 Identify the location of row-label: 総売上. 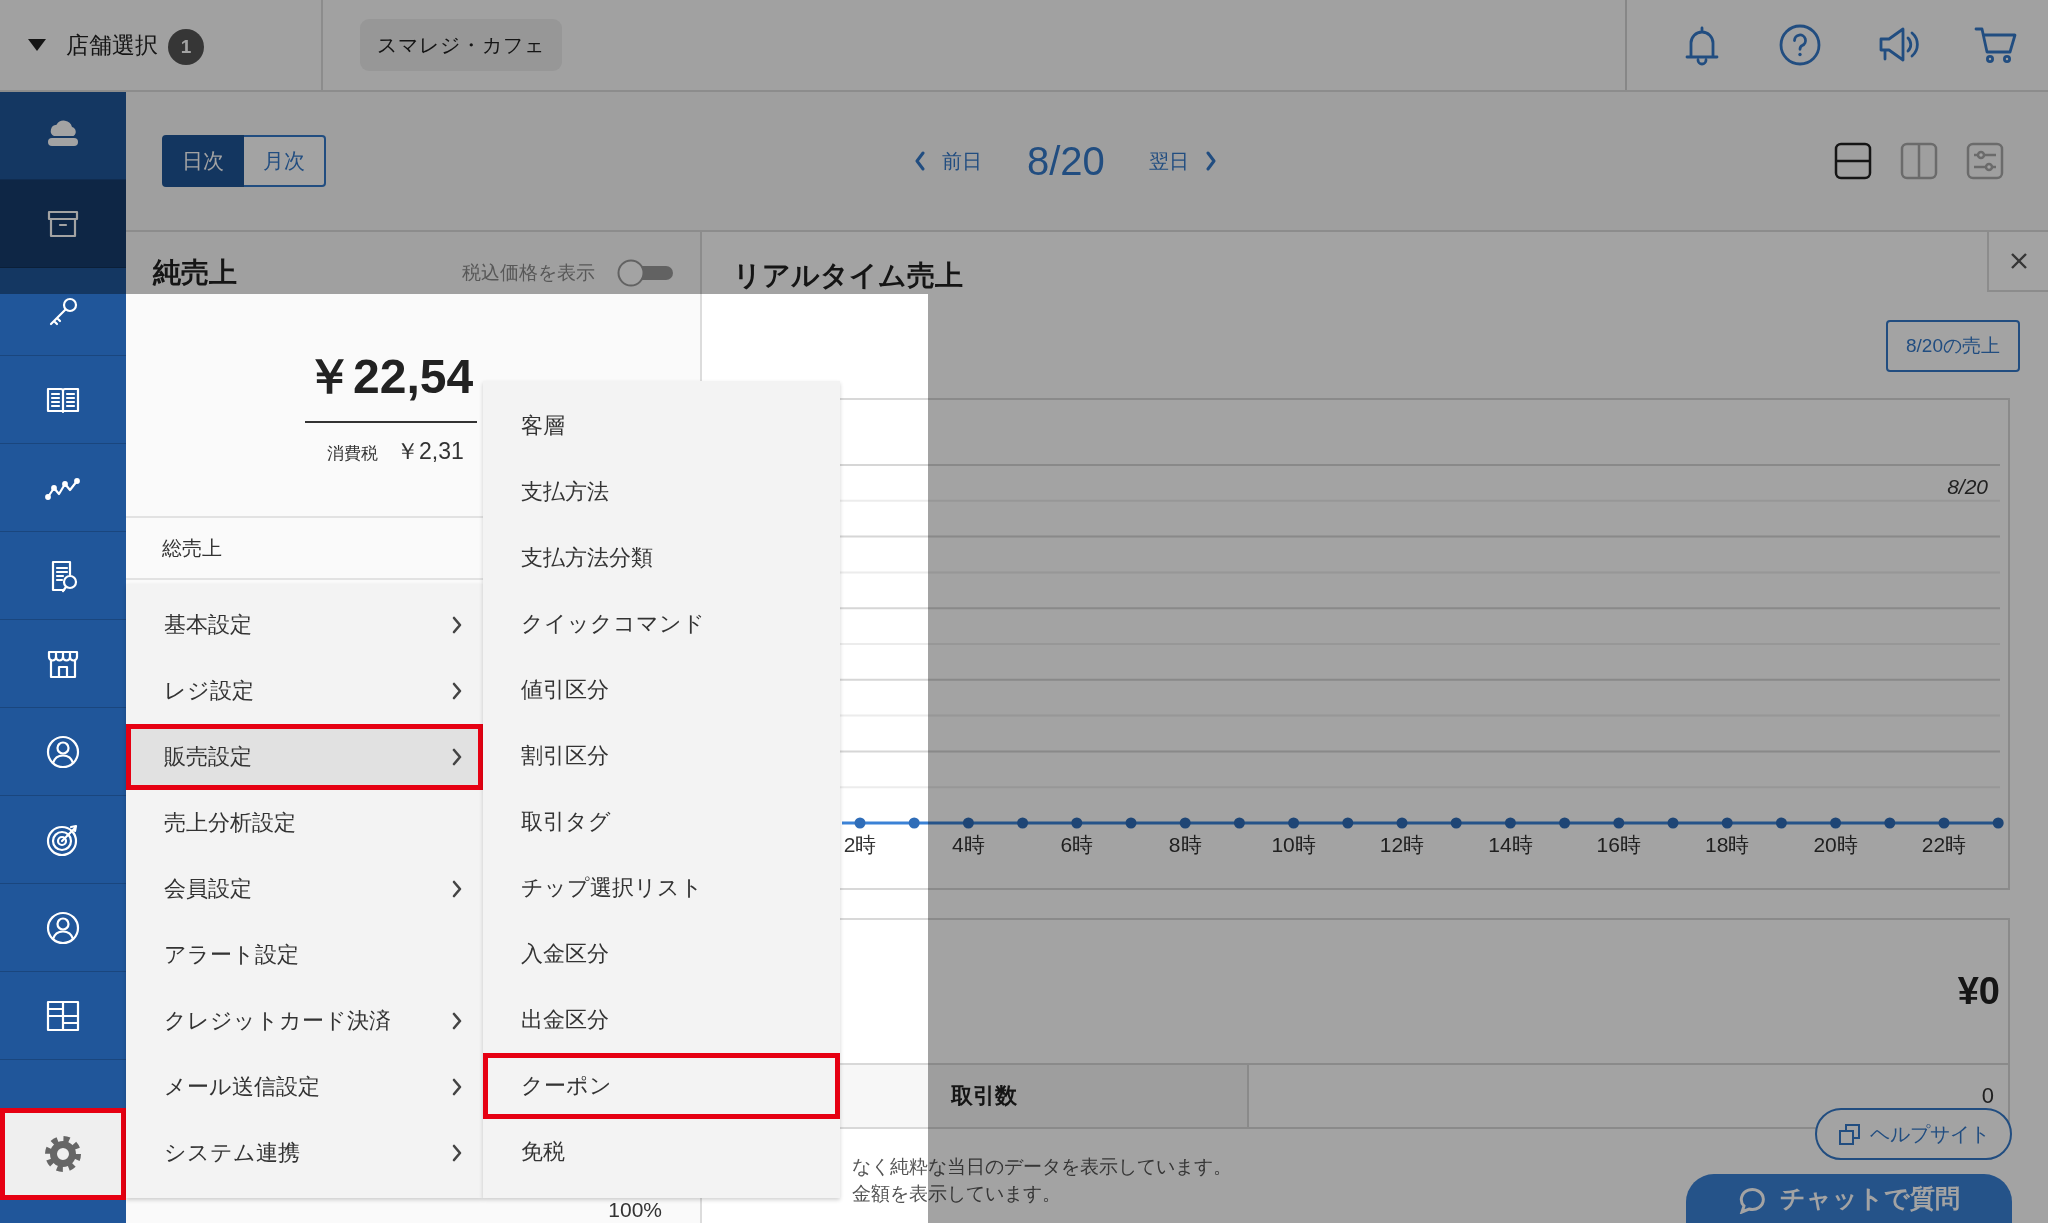
(192, 548).